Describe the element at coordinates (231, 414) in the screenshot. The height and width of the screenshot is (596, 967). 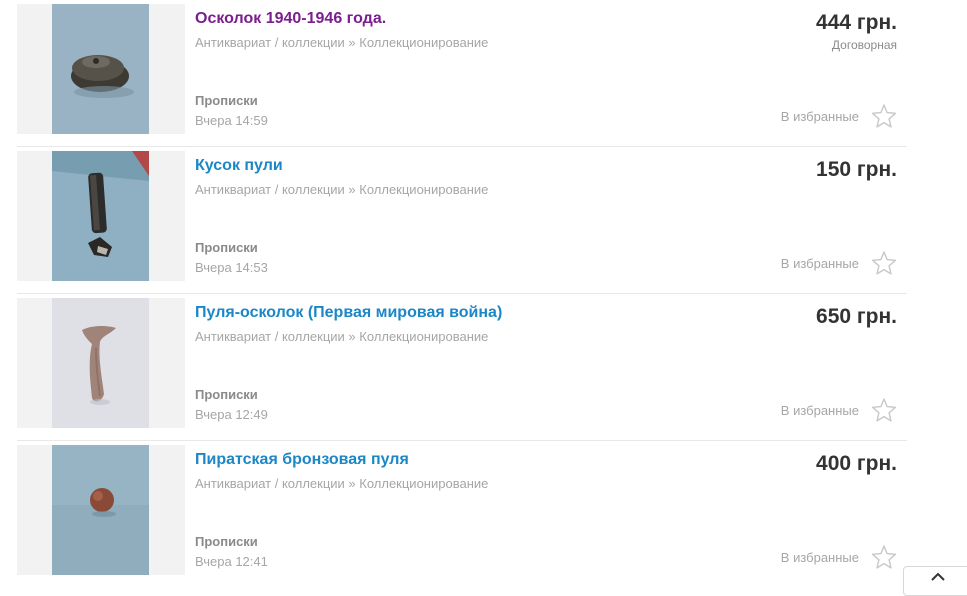
I see `listing-time: Вчера 12:49` at that location.